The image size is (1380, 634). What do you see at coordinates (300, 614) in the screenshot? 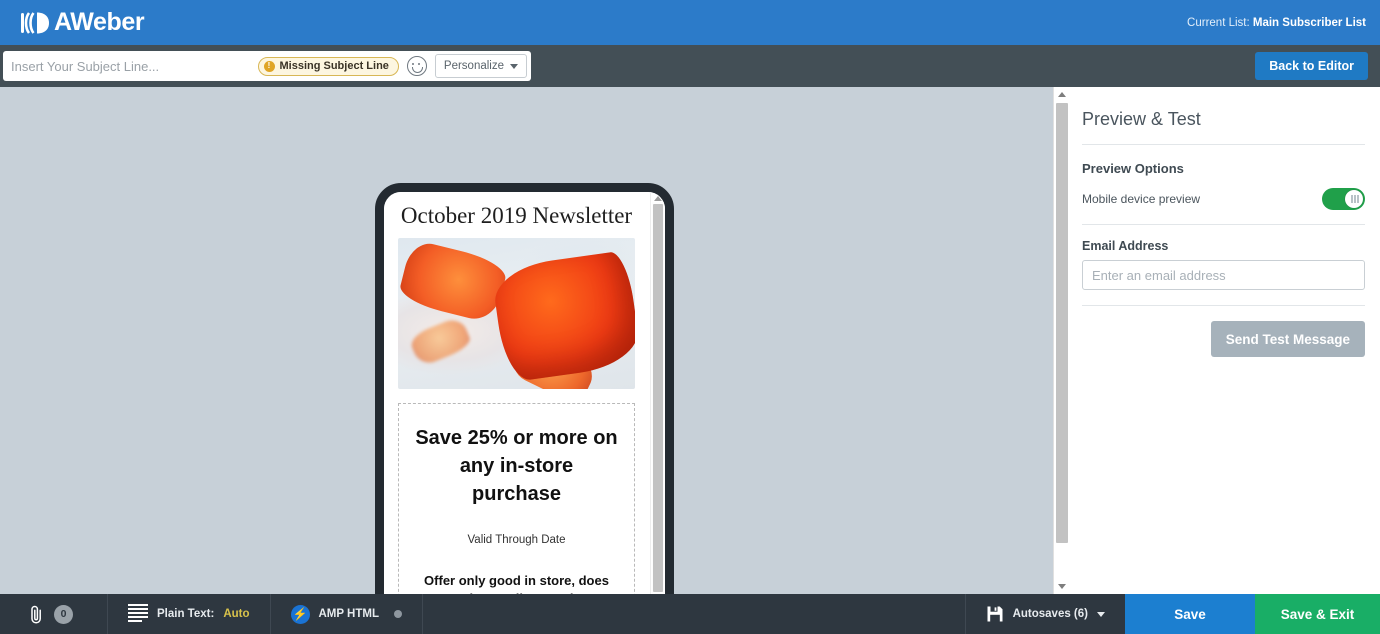
I see `amp-bolt-icon: ⚡` at bounding box center [300, 614].